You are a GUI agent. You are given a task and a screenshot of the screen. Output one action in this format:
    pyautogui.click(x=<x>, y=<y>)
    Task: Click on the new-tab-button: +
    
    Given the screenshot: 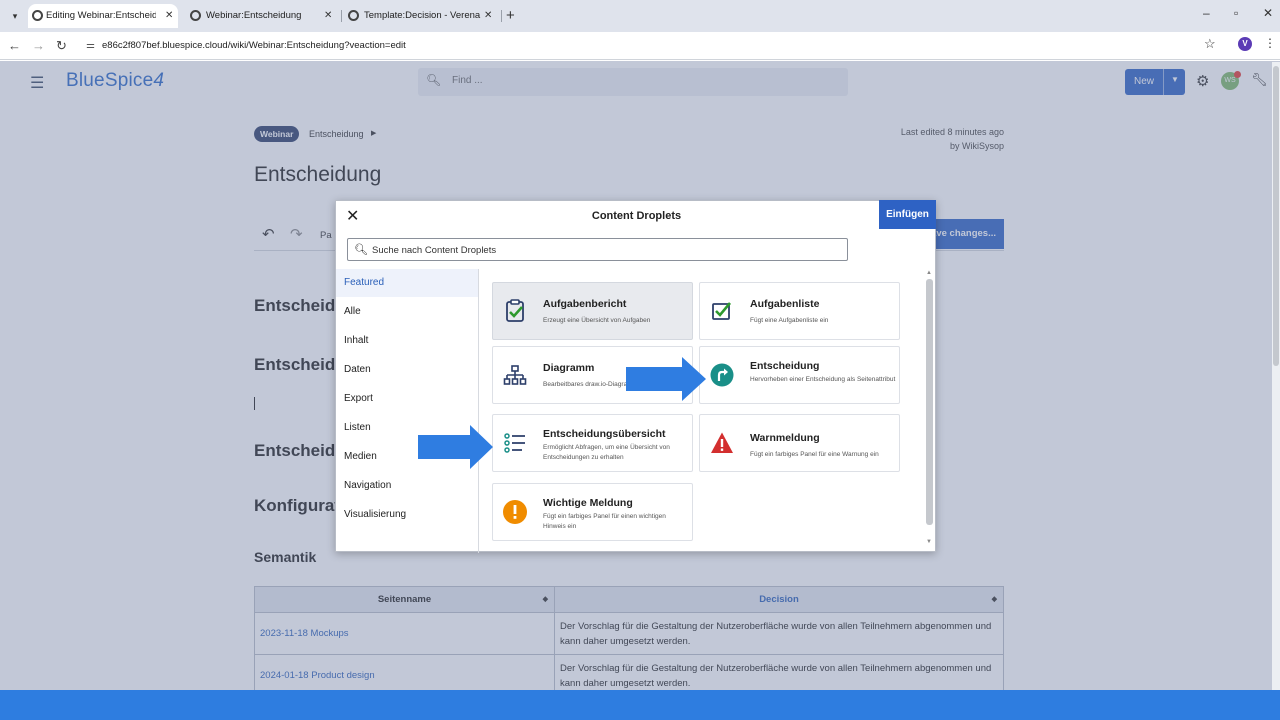 What is the action you would take?
    pyautogui.click(x=510, y=16)
    